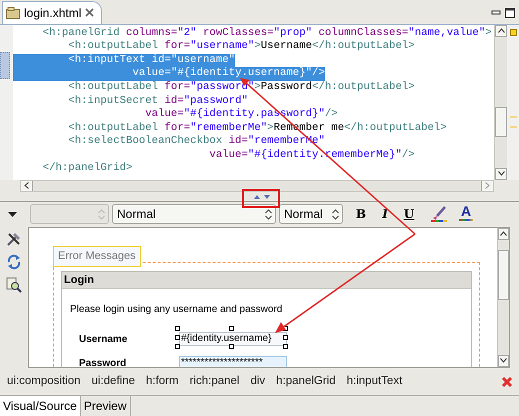  Describe the element at coordinates (374, 381) in the screenshot. I see `breadcrumb-item: h:inputText` at that location.